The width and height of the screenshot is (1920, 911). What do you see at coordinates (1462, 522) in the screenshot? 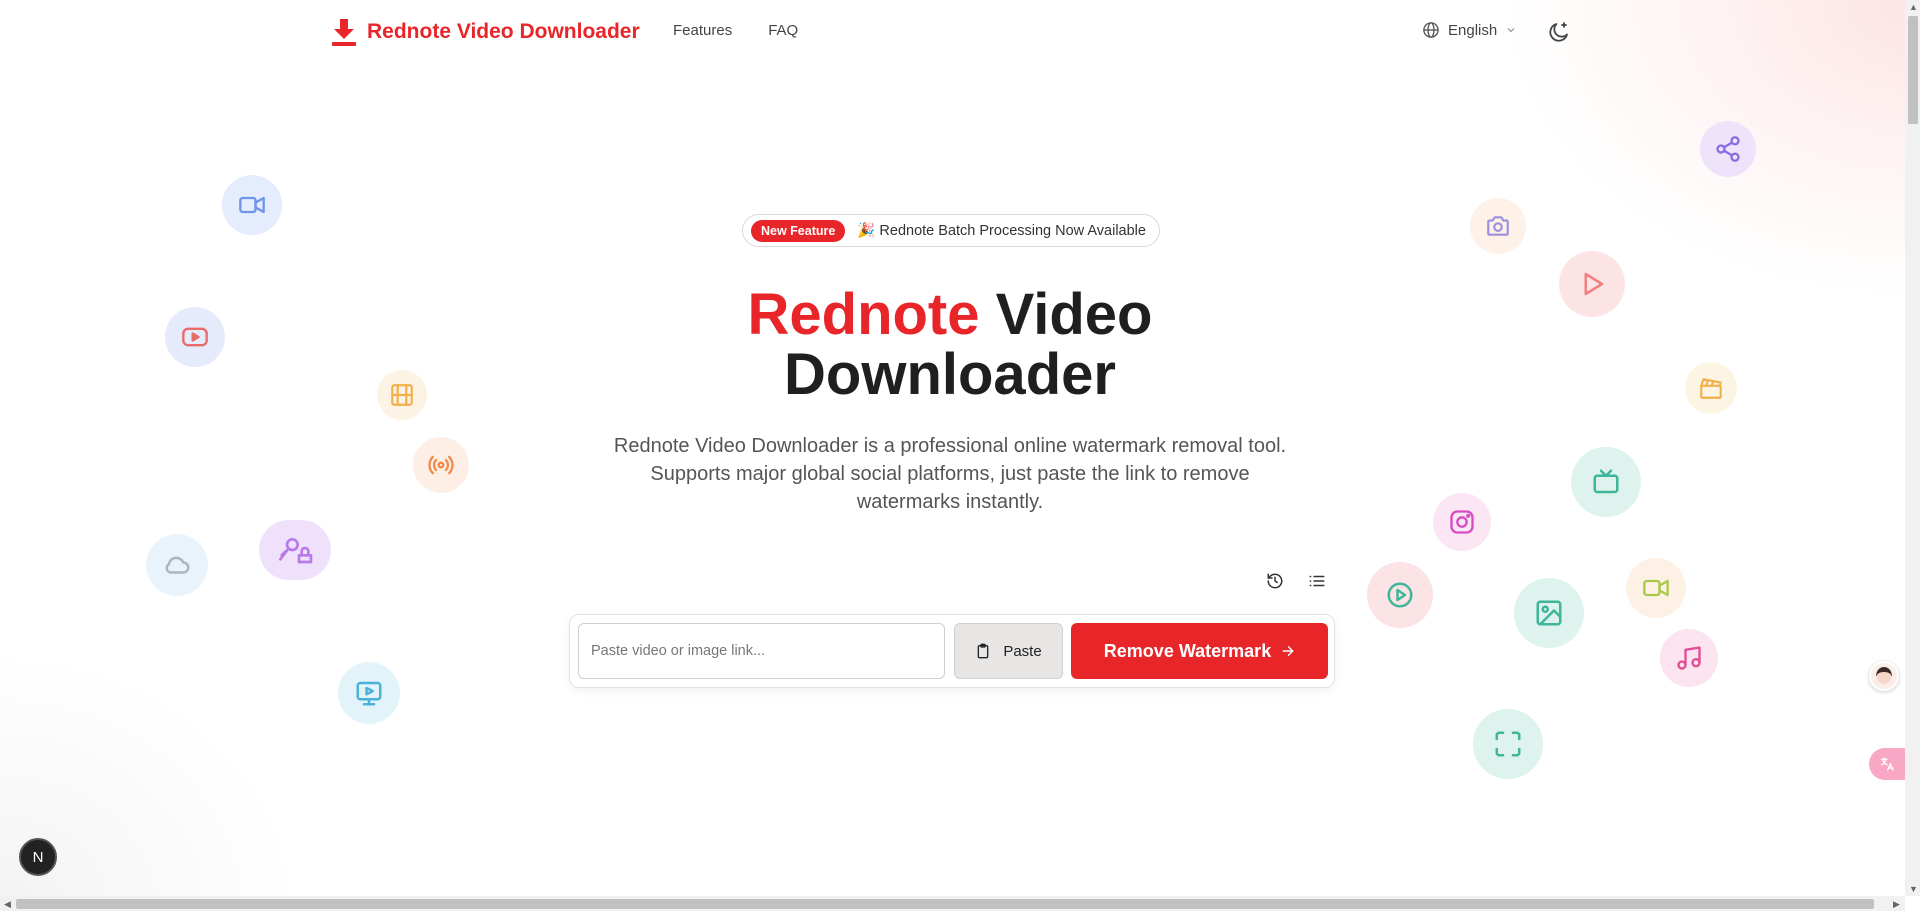
I see `instagram-icon` at bounding box center [1462, 522].